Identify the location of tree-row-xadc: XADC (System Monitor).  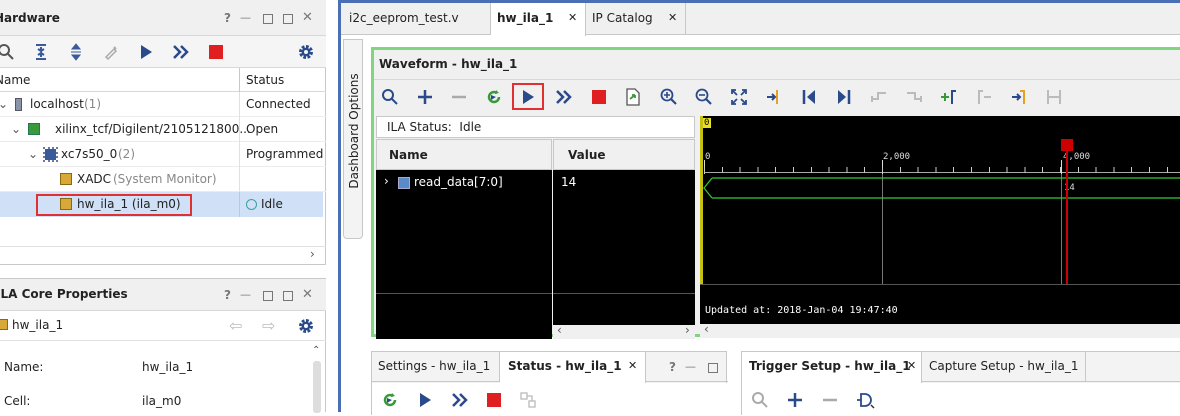
(163, 179).